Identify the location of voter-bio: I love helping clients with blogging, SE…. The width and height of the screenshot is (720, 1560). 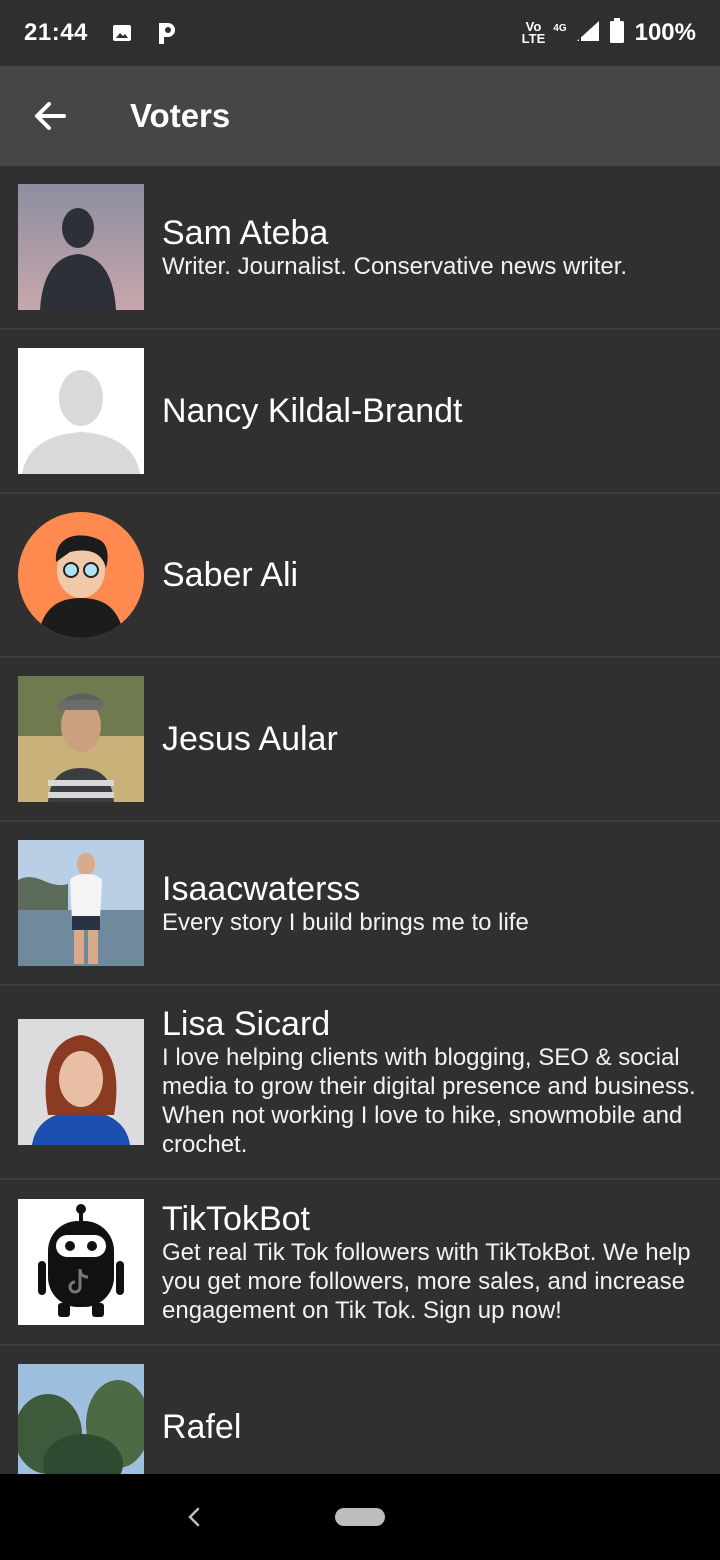
(429, 1101).